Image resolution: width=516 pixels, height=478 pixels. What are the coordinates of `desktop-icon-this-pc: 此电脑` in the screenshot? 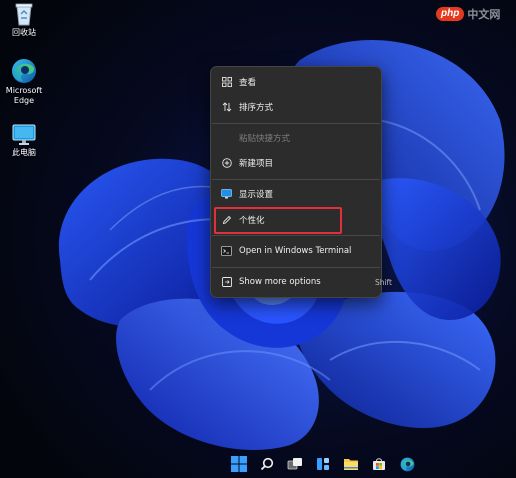 It's located at (24, 141).